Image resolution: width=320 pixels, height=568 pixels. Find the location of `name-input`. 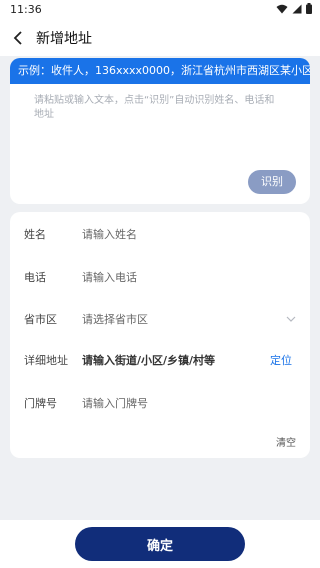

name-input is located at coordinates (172, 234).